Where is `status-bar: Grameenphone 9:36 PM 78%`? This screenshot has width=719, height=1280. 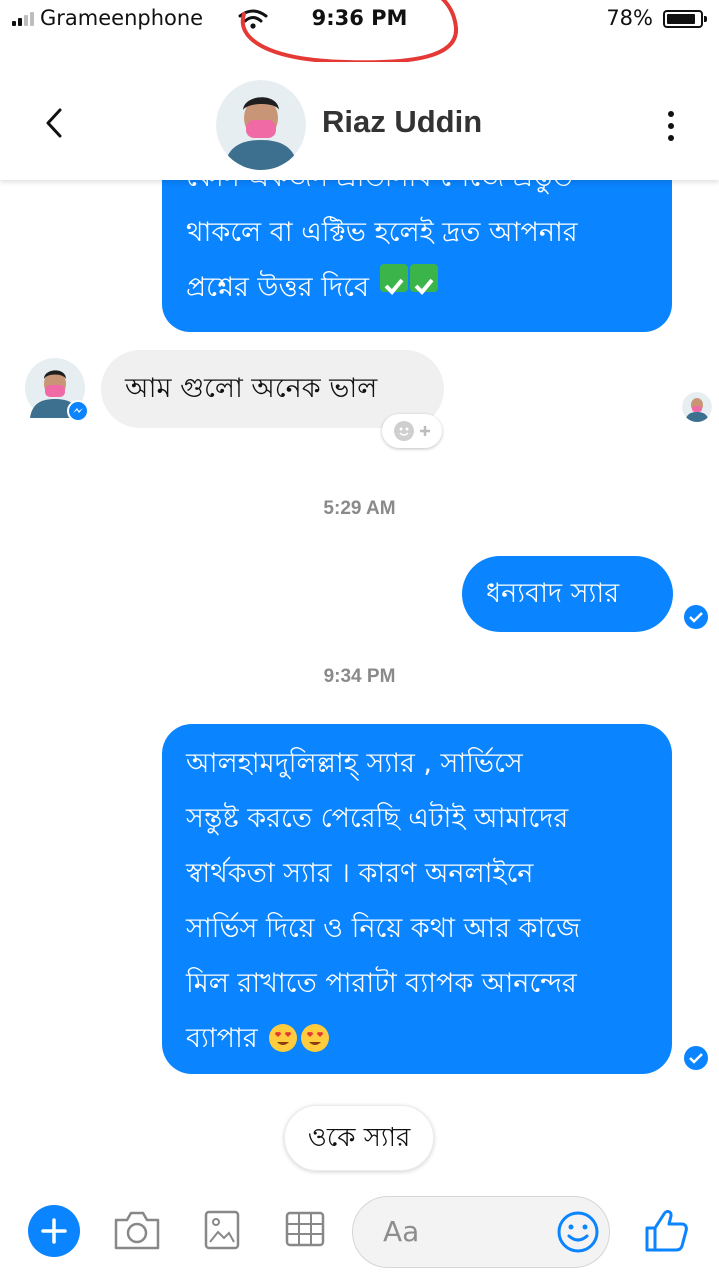
status-bar: Grameenphone 9:36 PM 78% is located at coordinates (359, 32).